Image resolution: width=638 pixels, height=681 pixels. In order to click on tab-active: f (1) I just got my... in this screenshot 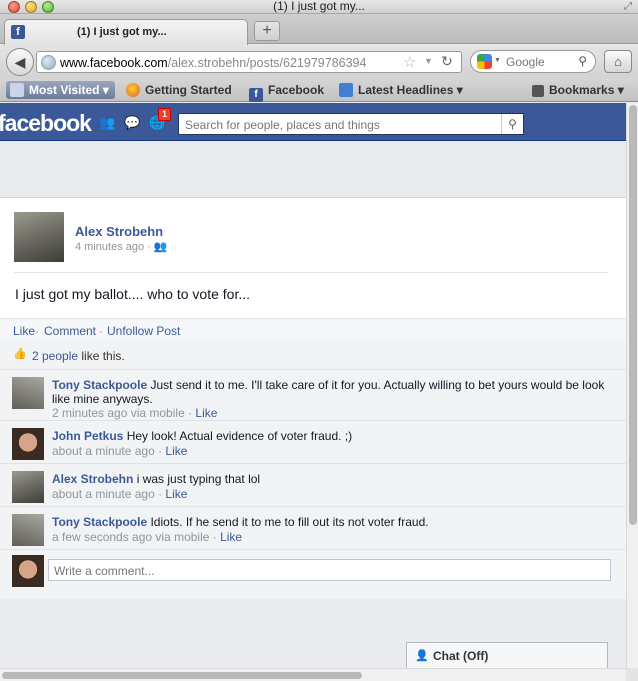, I will do `click(126, 32)`.